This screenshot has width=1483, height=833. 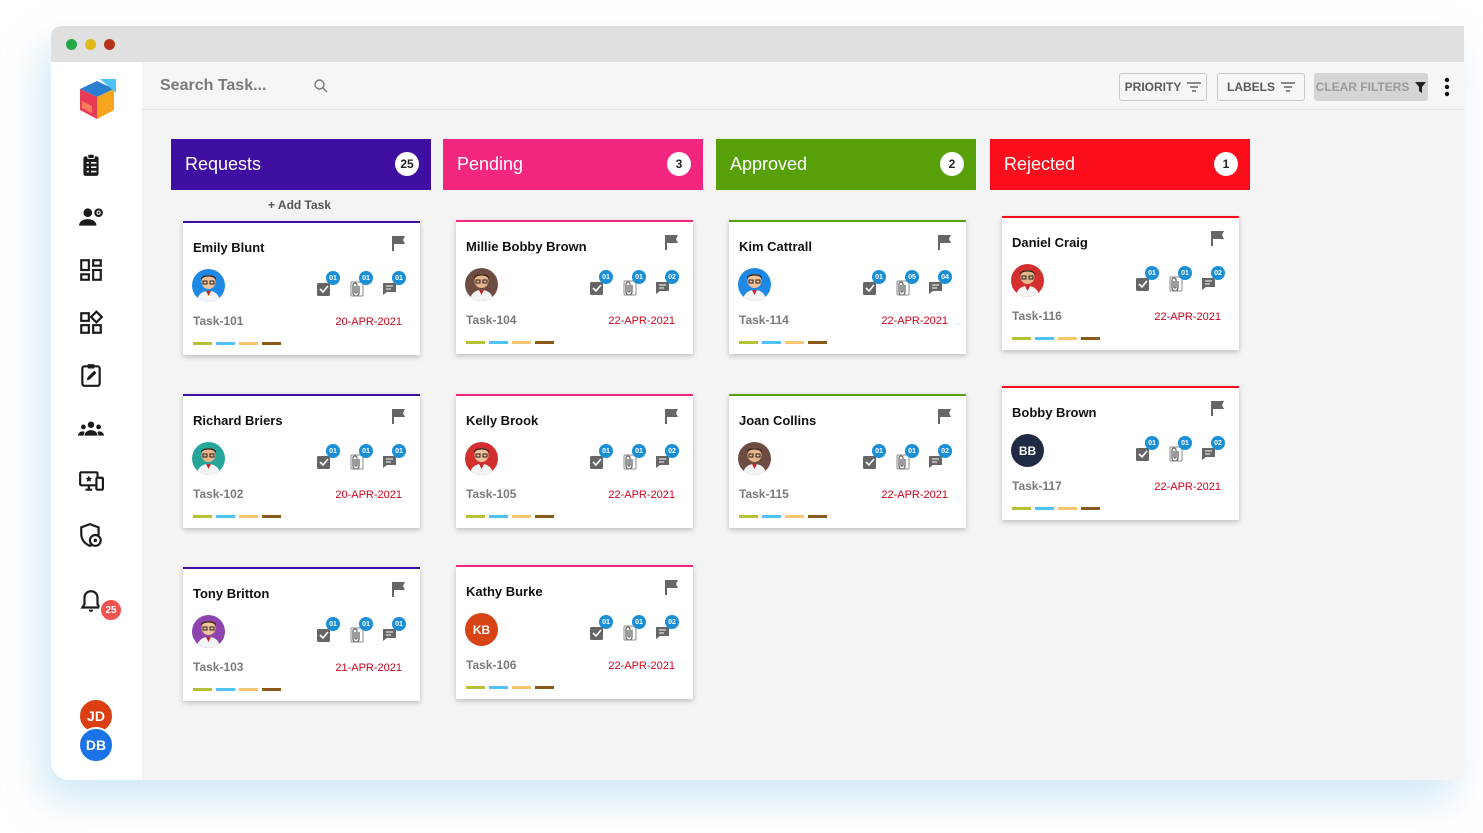 What do you see at coordinates (218, 321) in the screenshot?
I see `task-id: Task-101` at bounding box center [218, 321].